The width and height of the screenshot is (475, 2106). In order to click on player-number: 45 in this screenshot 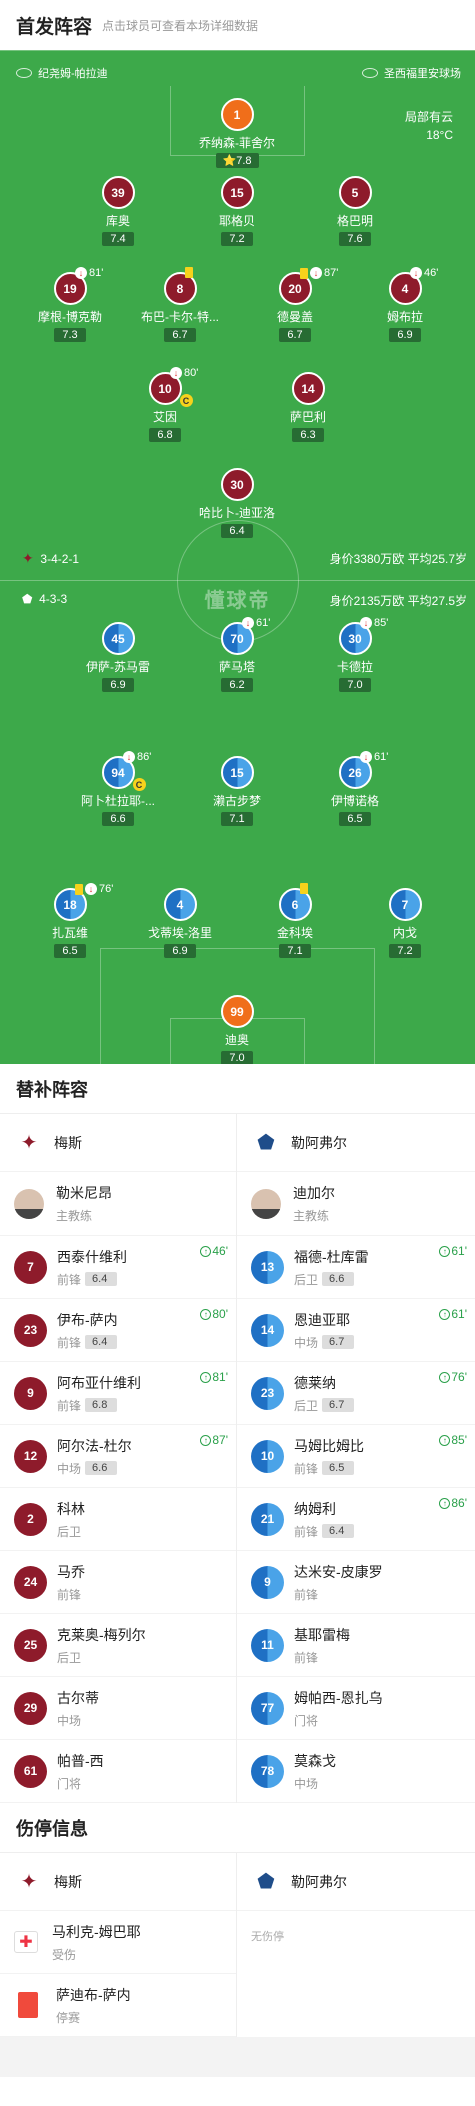, I will do `click(118, 638)`.